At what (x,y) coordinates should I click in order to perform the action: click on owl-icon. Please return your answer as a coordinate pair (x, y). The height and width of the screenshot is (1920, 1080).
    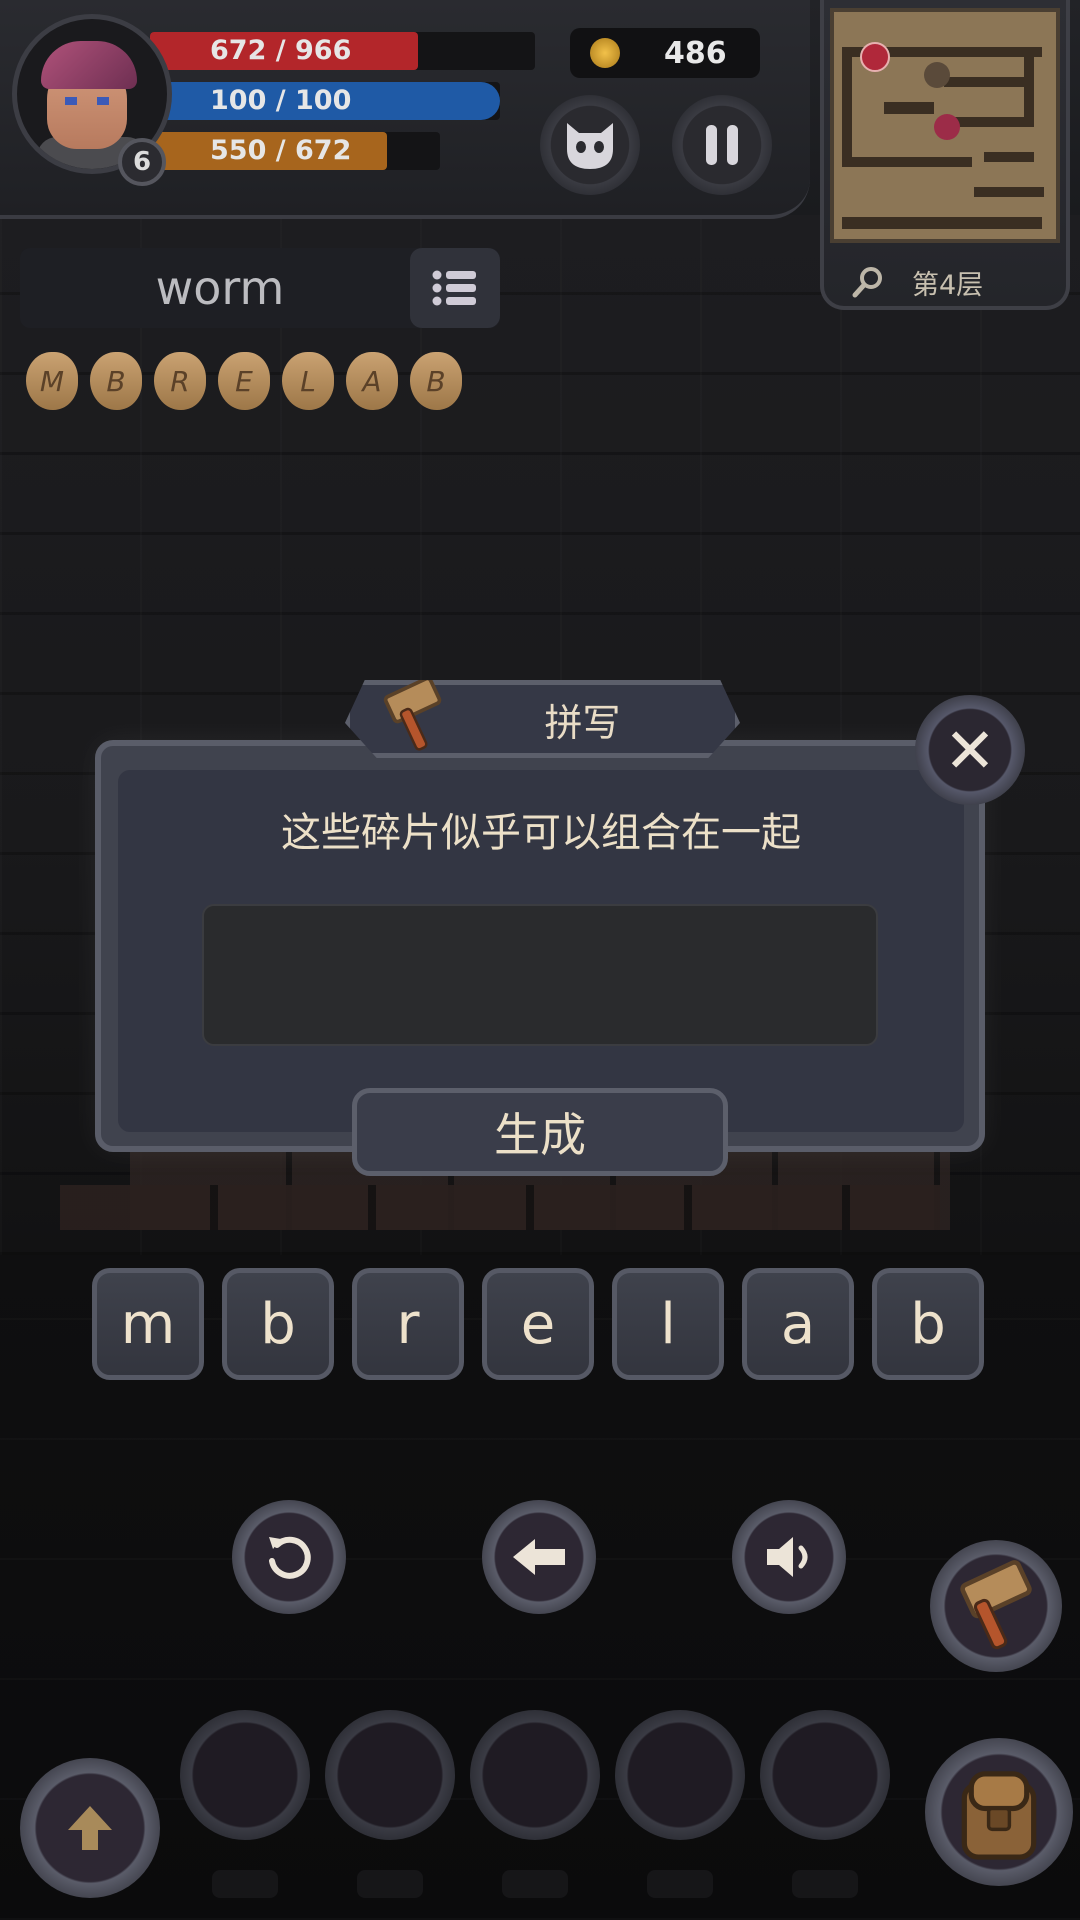
    Looking at the image, I should click on (590, 146).